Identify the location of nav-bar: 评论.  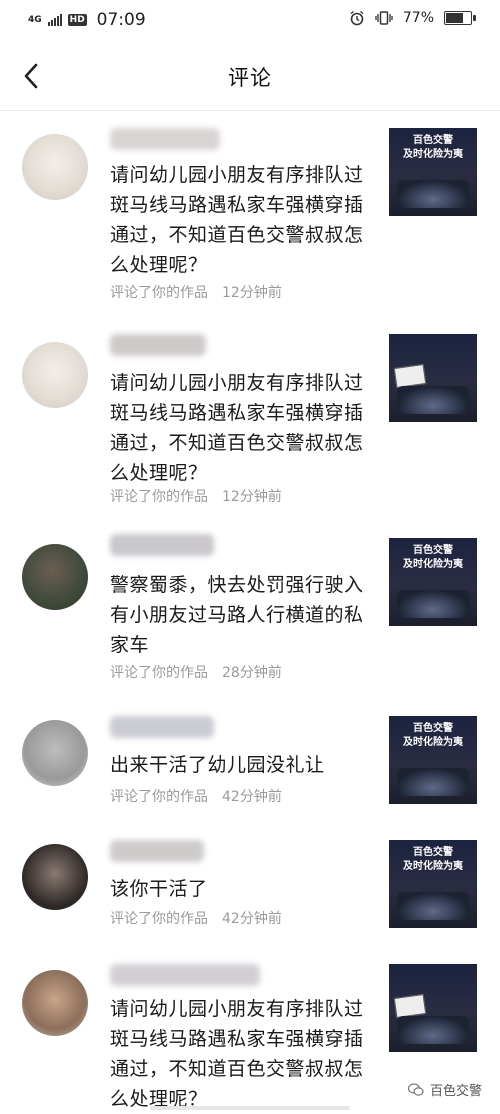
(250, 75).